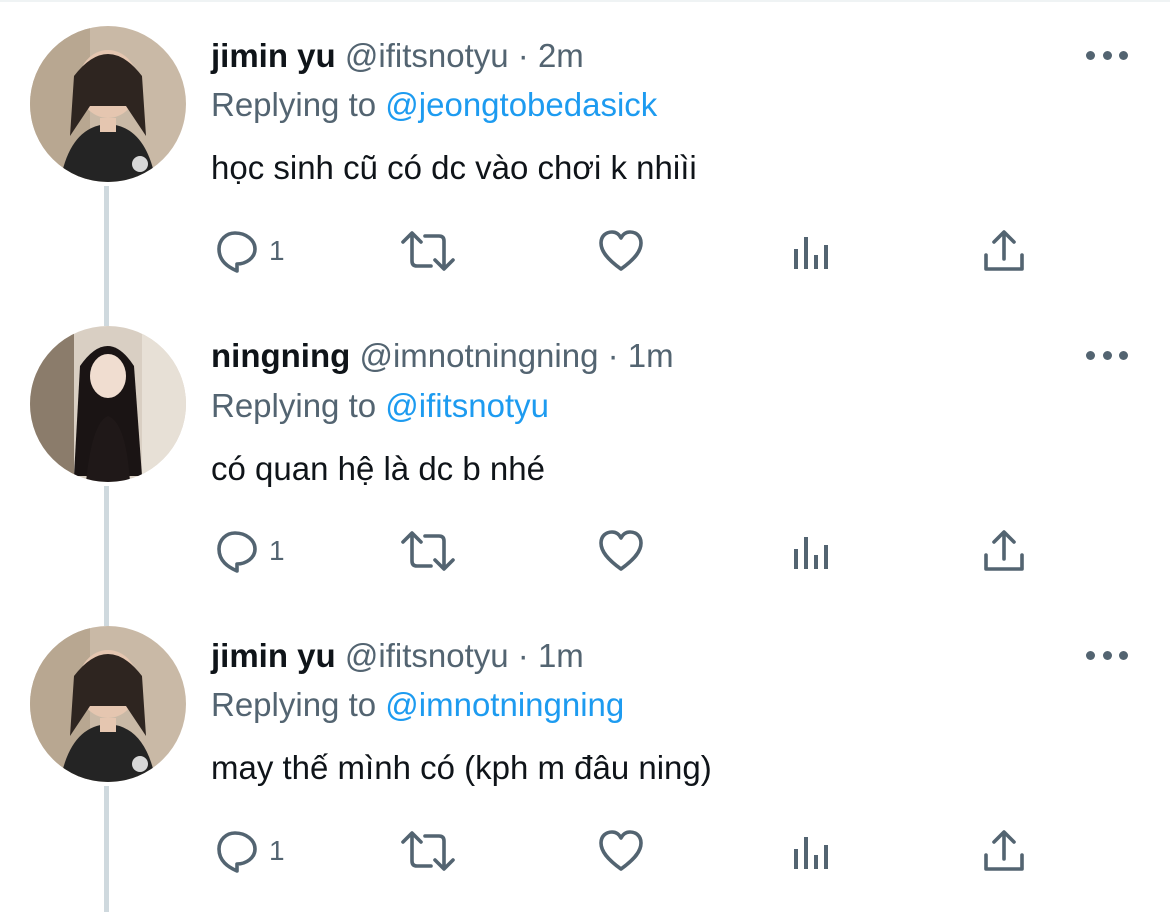 This screenshot has width=1170, height=912. I want to click on replying-to: Replying to @imnotningning, so click(417, 705).